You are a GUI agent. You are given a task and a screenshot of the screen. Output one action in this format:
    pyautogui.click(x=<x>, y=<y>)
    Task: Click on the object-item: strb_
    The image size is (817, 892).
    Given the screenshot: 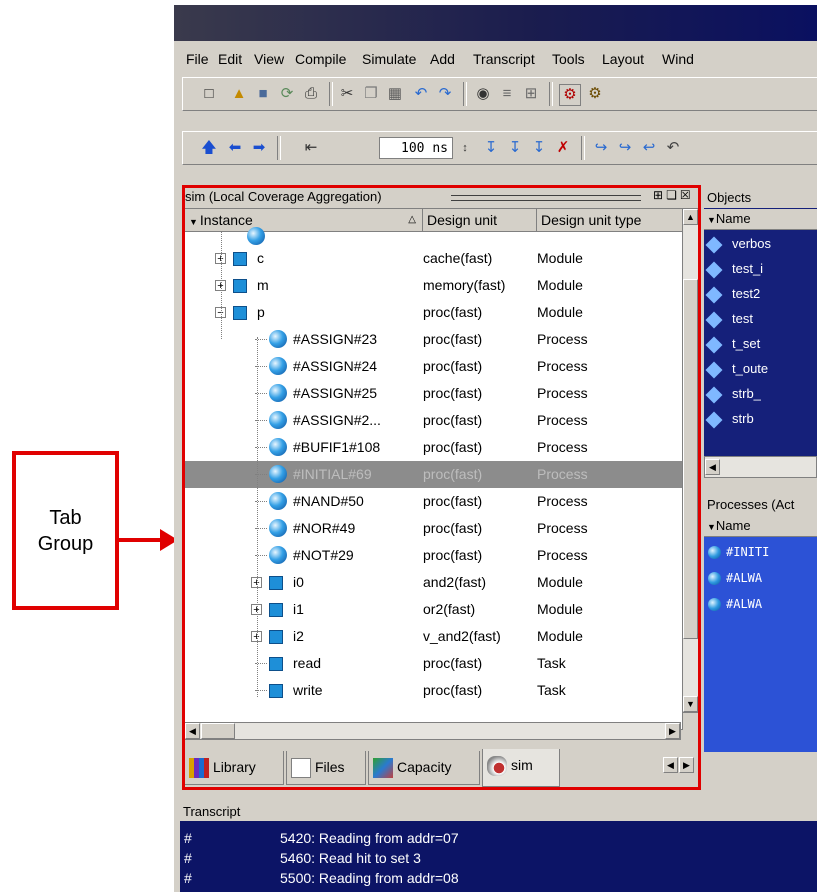 What is the action you would take?
    pyautogui.click(x=733, y=398)
    